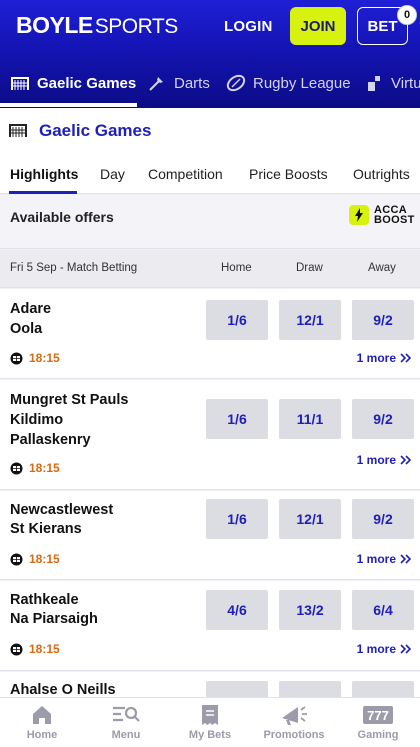  What do you see at coordinates (44, 174) in the screenshot?
I see `tab-highlights: Highlights` at bounding box center [44, 174].